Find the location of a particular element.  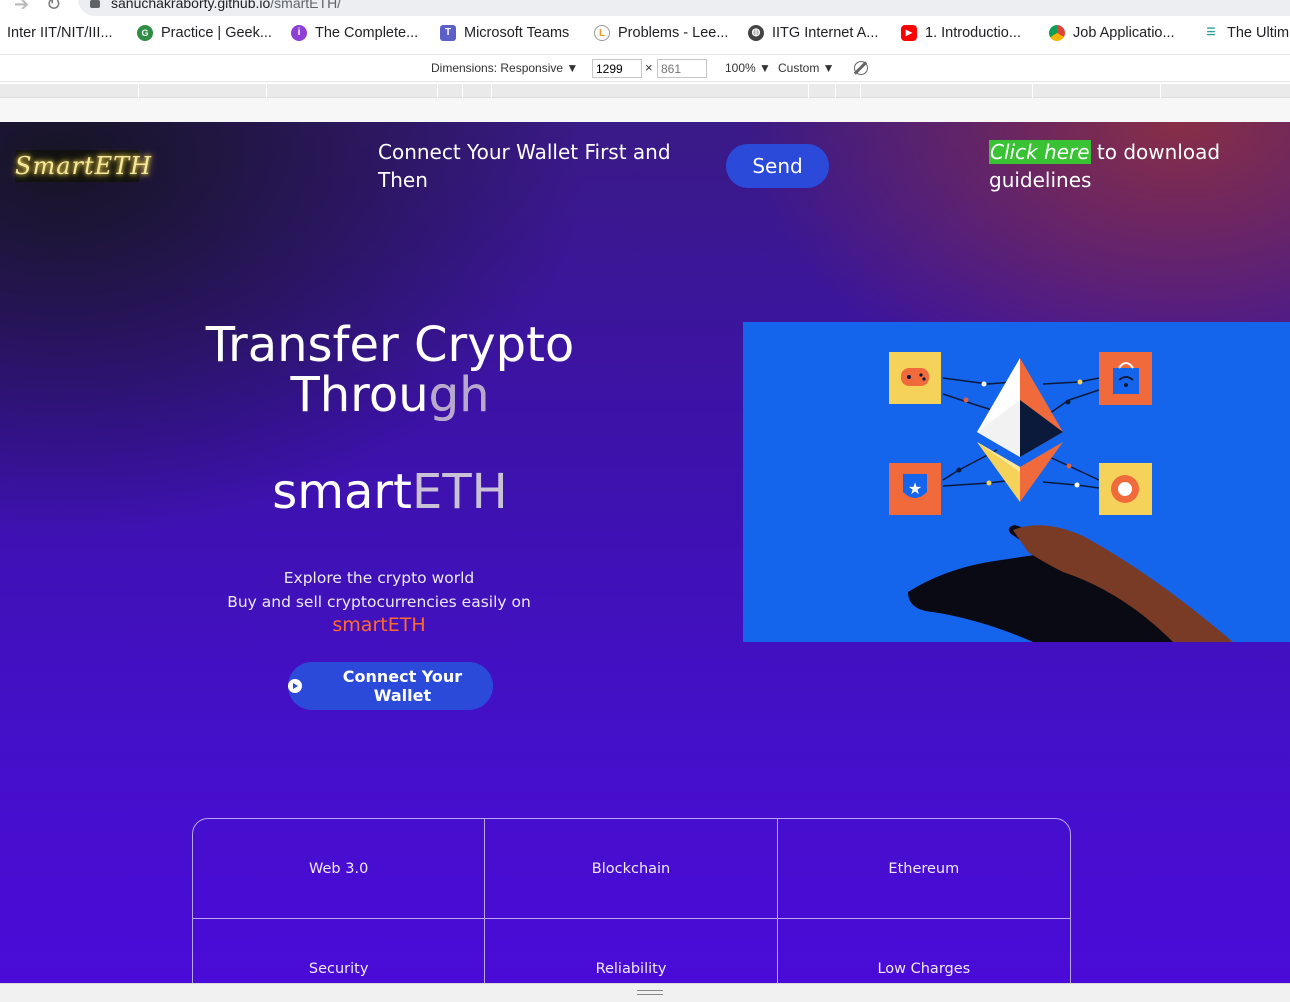

brand-heading-eth: ETH is located at coordinates (459, 492).